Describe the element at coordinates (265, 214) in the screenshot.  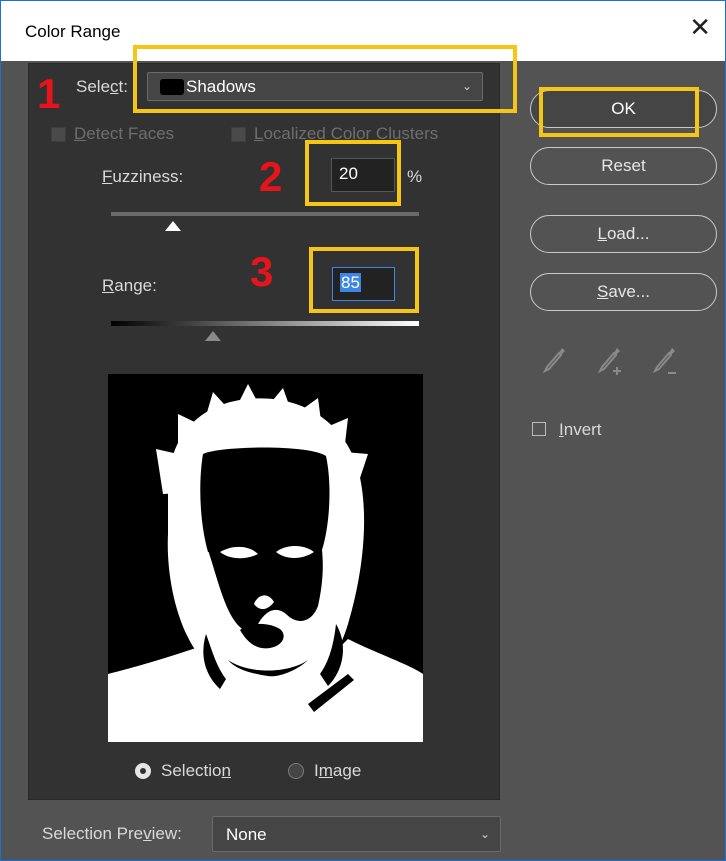
I see `fuzziness-slider-track` at that location.